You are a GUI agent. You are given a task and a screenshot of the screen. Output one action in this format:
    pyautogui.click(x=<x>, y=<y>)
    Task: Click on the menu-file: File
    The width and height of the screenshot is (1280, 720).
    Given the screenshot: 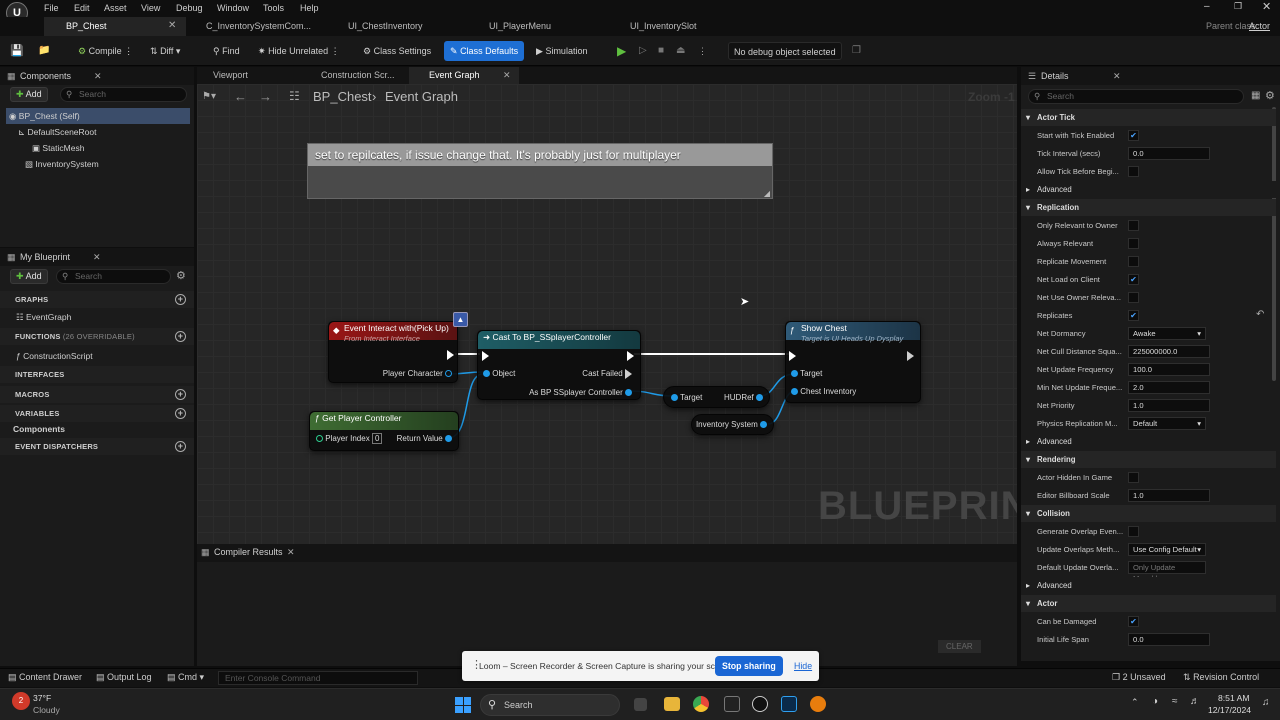 What is the action you would take?
    pyautogui.click(x=51, y=8)
    